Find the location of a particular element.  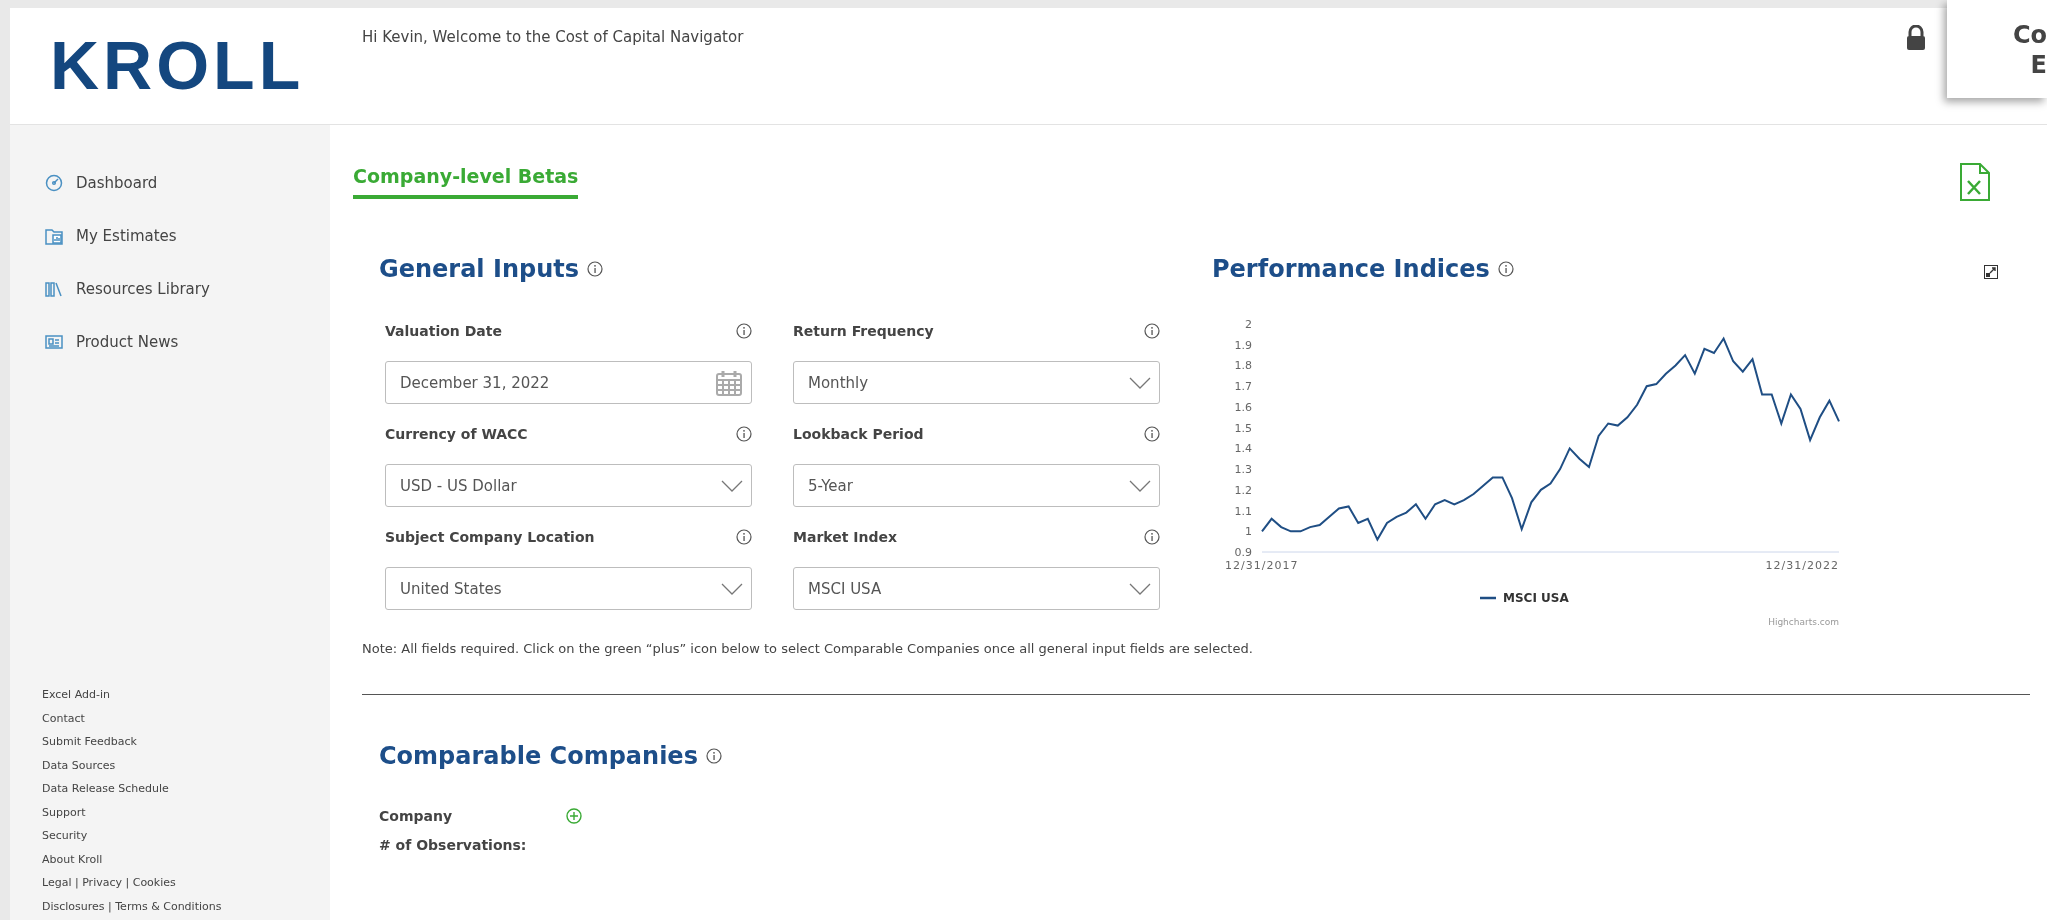

plus-icon is located at coordinates (574, 815).